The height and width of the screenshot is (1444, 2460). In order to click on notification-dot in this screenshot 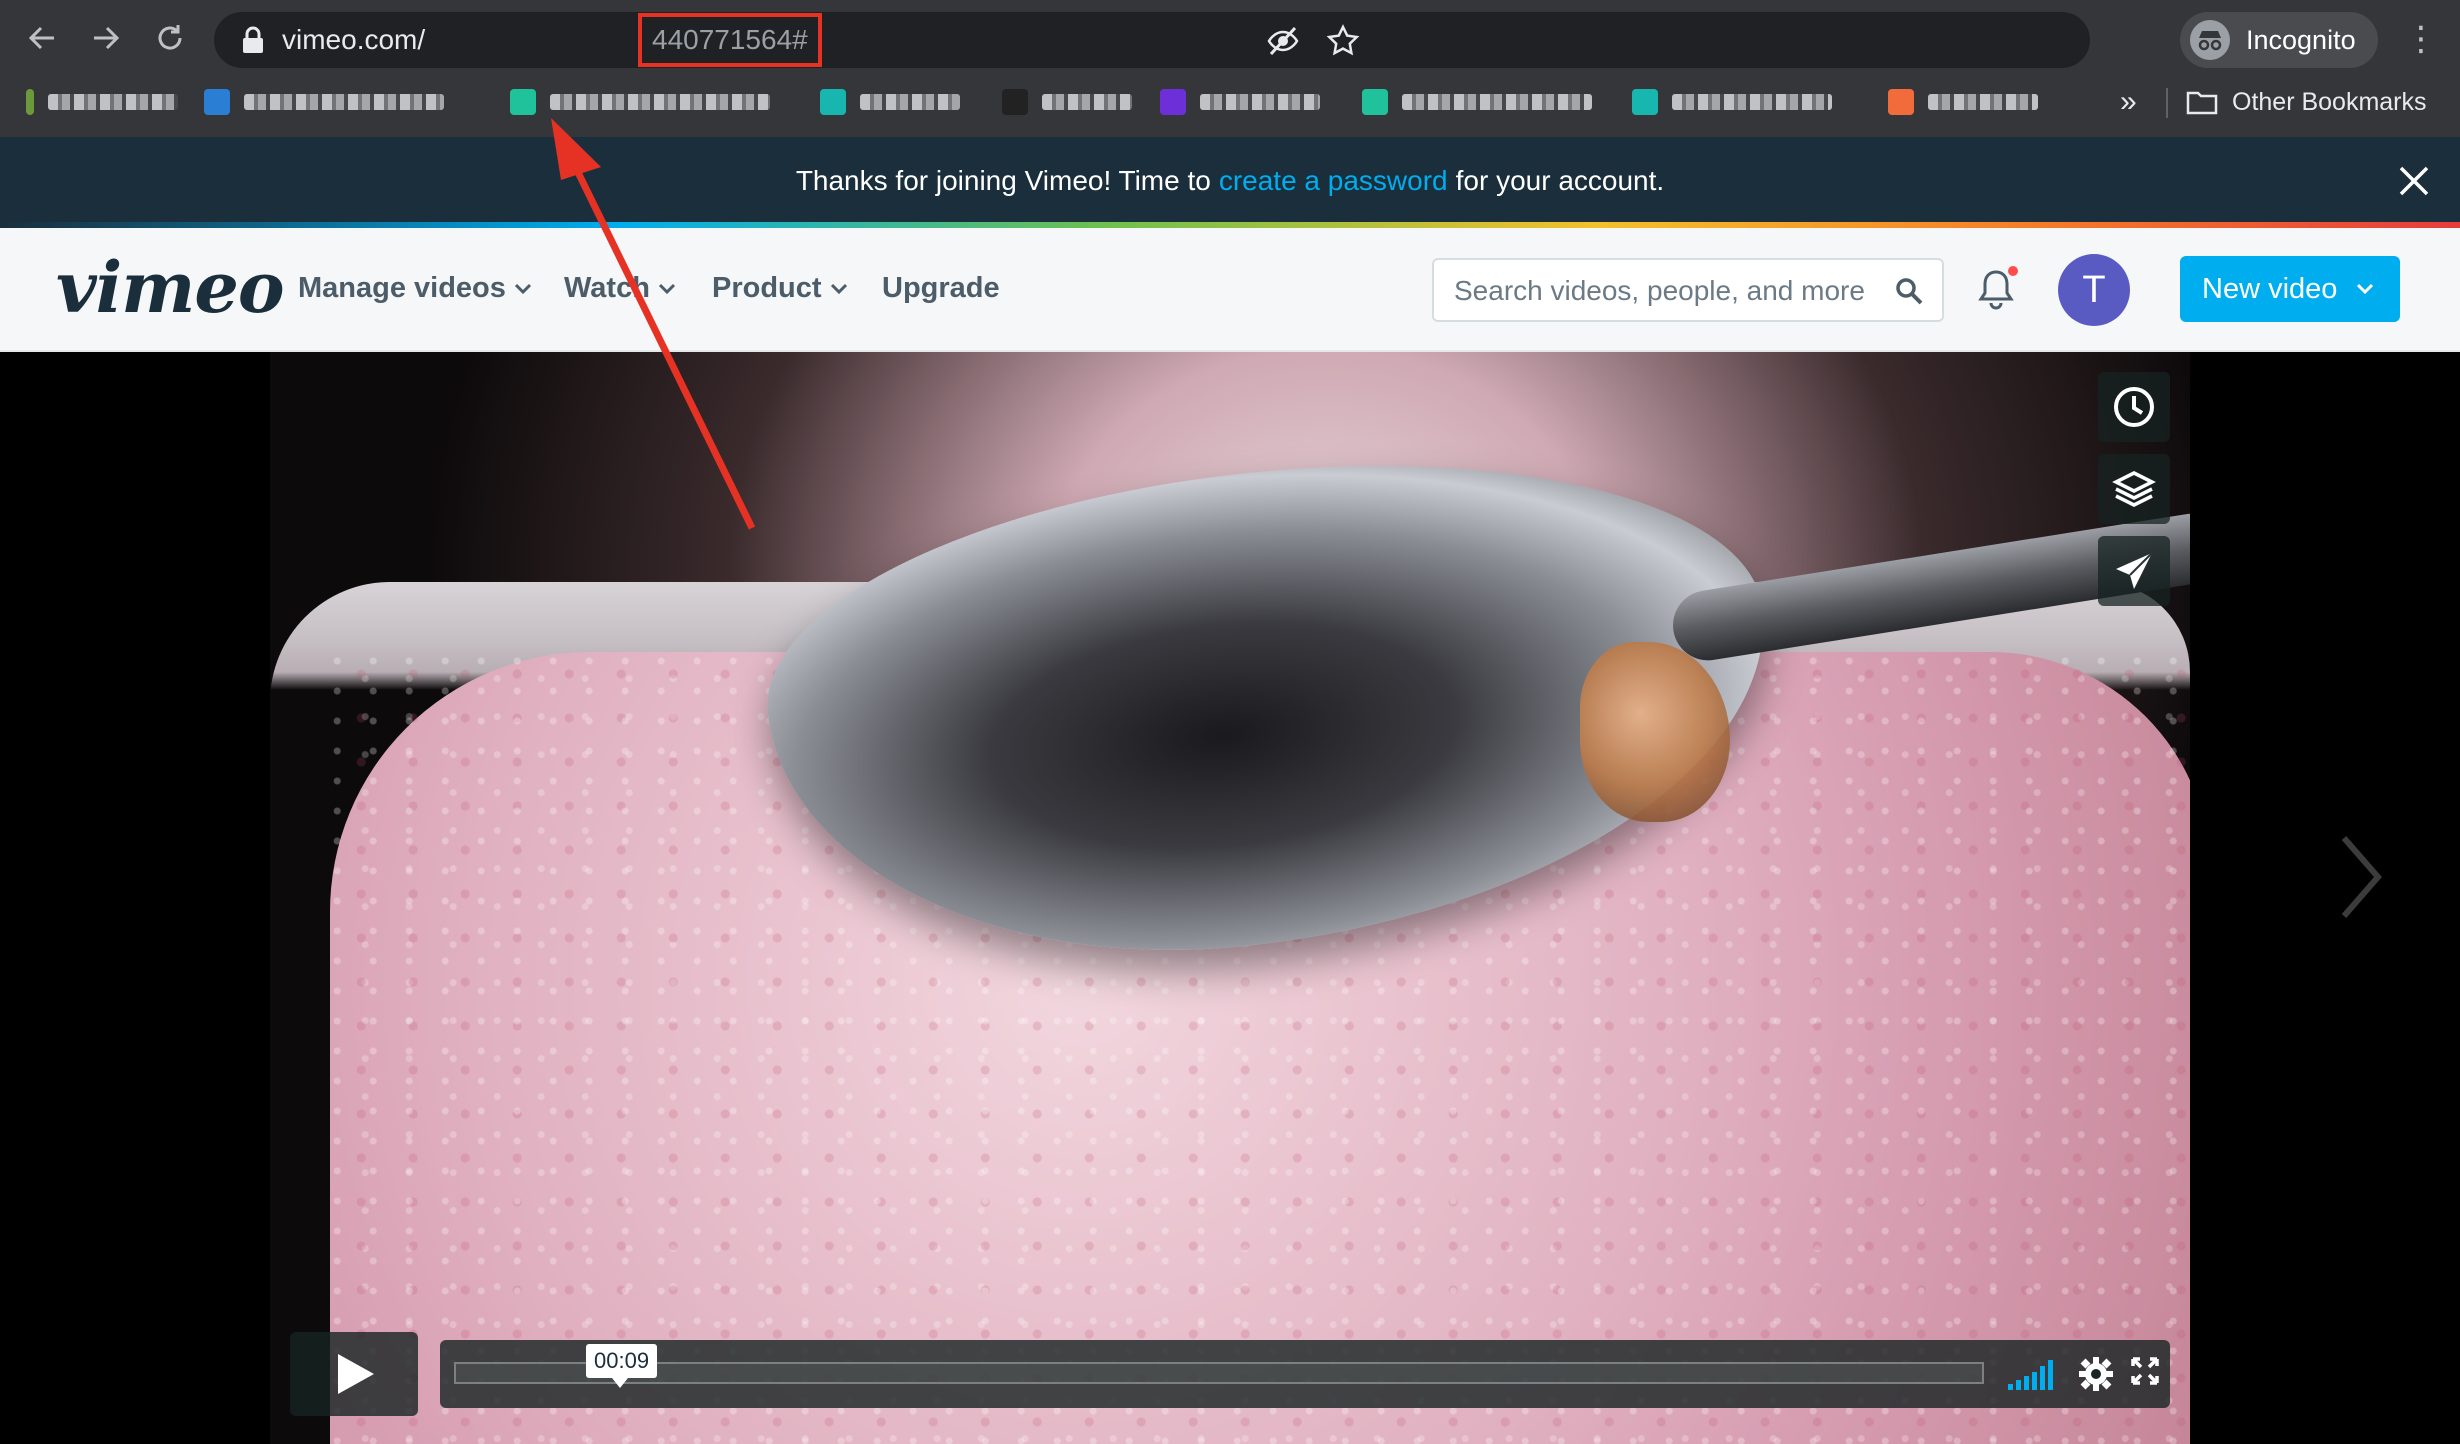, I will do `click(2013, 271)`.